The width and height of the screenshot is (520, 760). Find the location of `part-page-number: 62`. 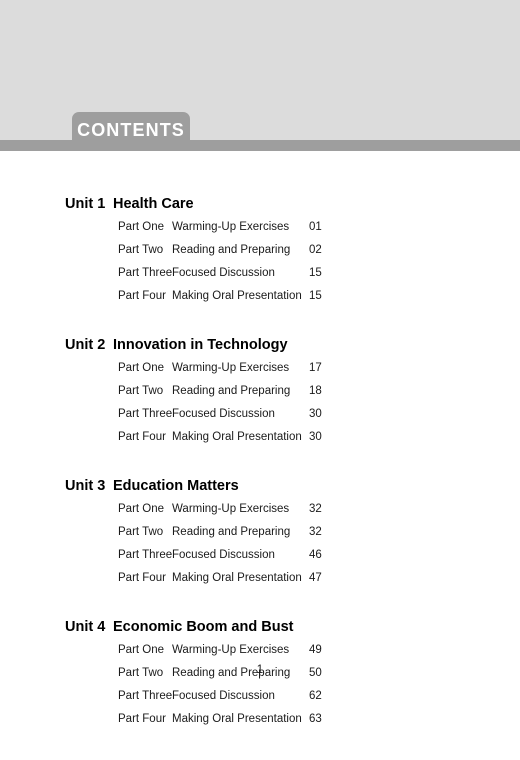

part-page-number: 62 is located at coordinates (315, 696).